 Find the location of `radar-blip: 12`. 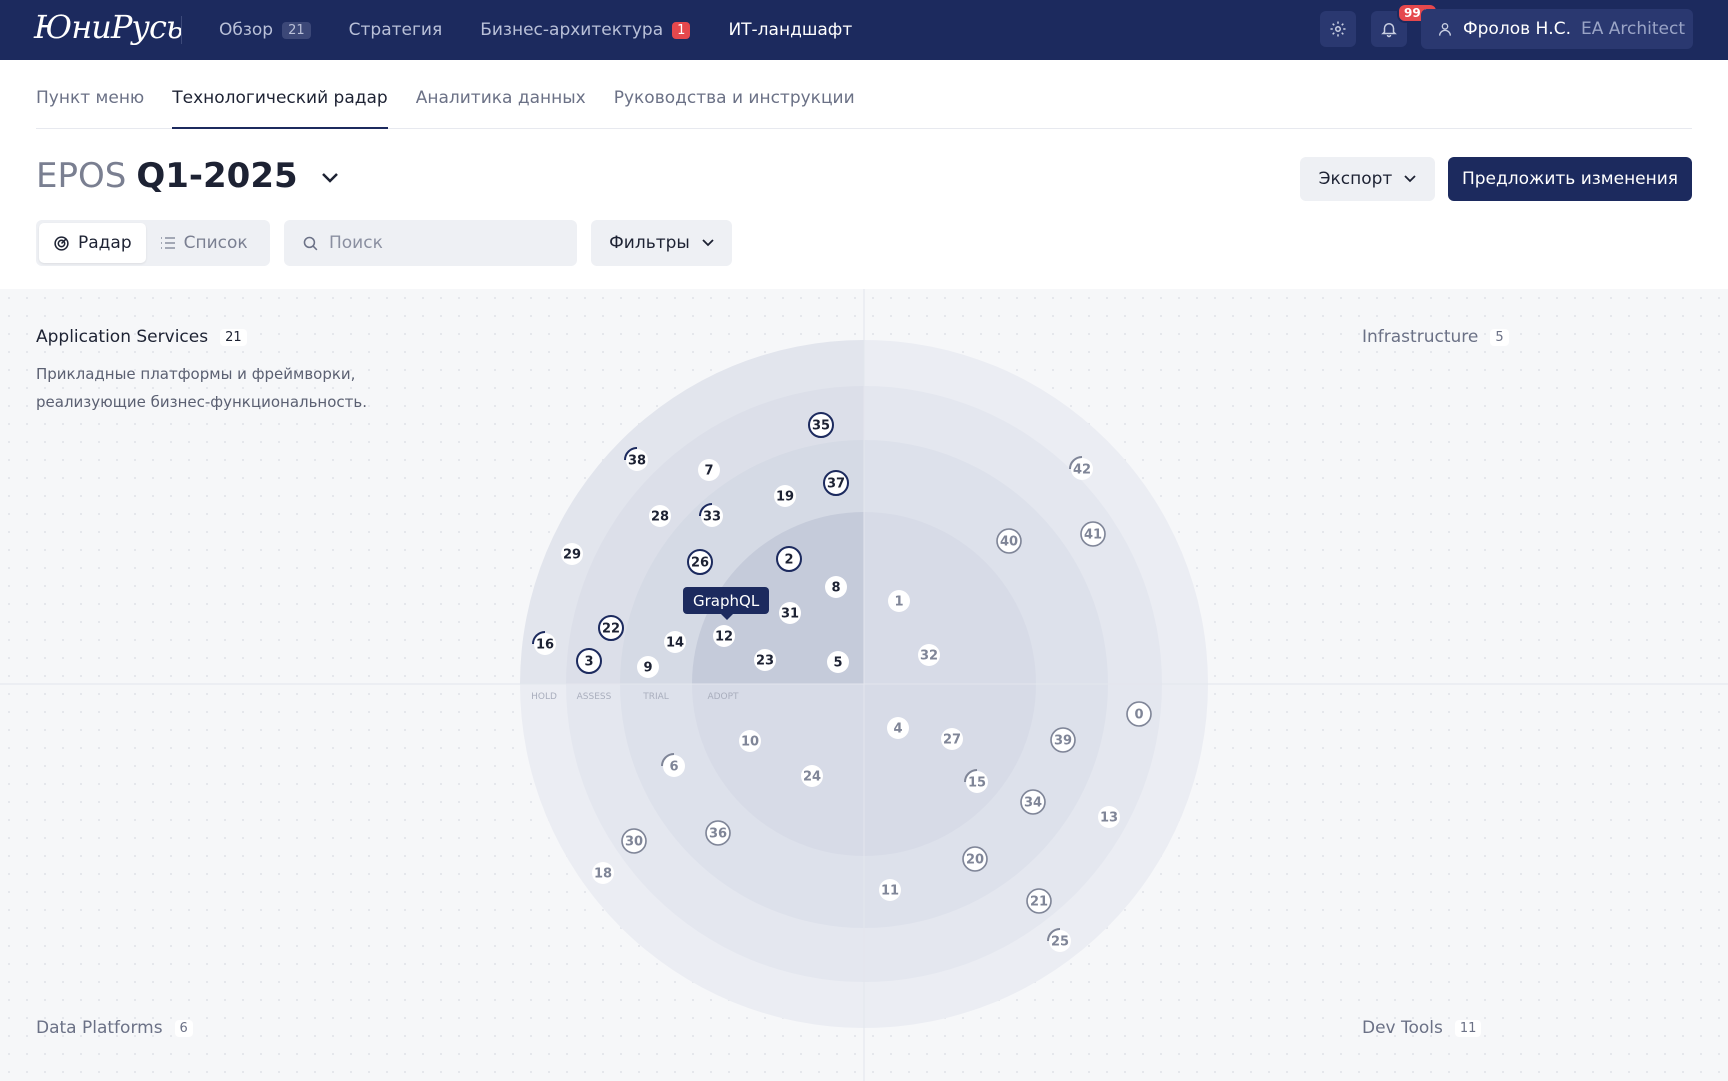

radar-blip: 12 is located at coordinates (724, 636).